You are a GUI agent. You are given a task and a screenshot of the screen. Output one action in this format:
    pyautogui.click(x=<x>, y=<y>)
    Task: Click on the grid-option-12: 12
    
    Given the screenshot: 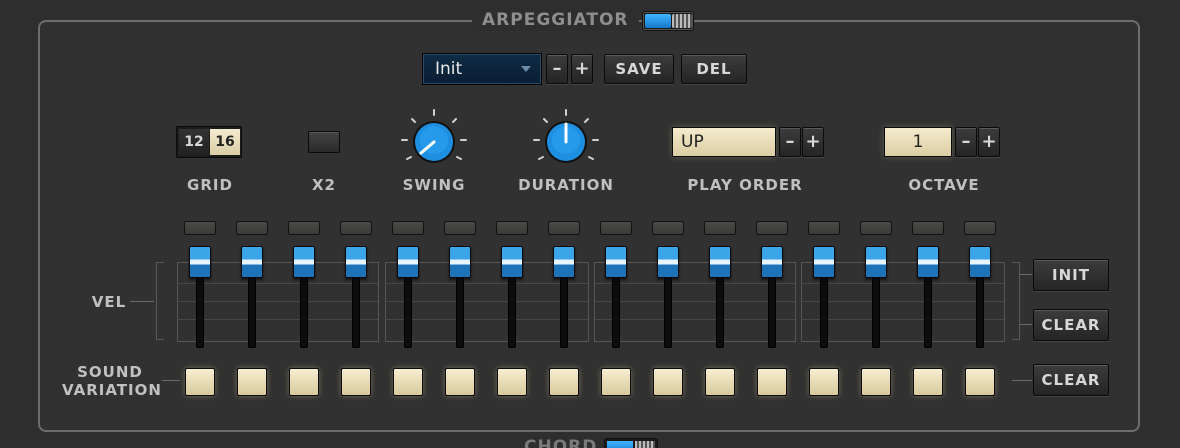 What is the action you would take?
    pyautogui.click(x=194, y=142)
    